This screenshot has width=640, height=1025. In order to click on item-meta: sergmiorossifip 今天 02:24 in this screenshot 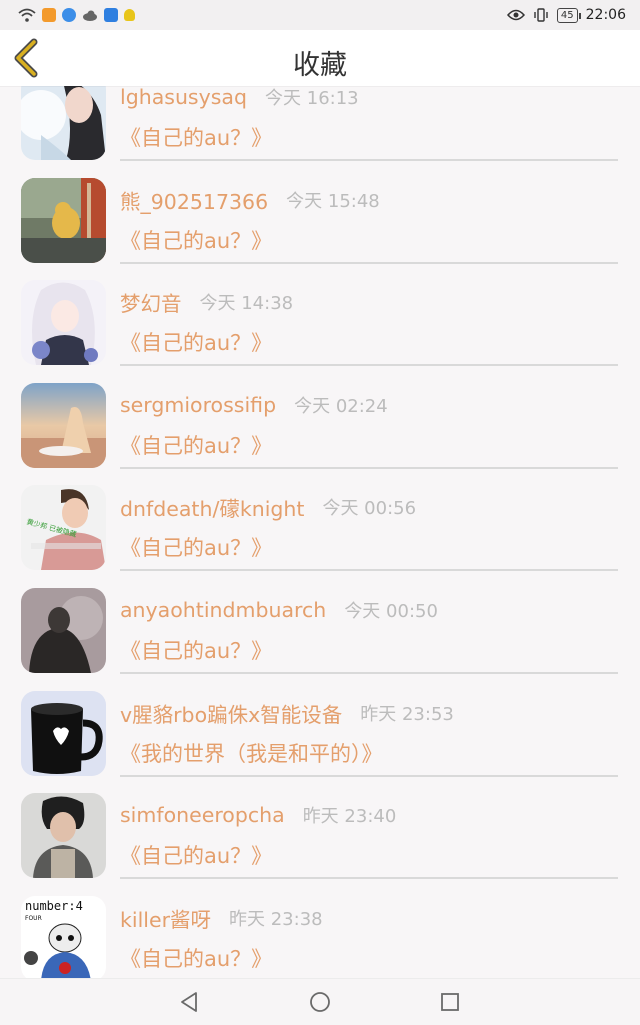, I will do `click(370, 405)`.